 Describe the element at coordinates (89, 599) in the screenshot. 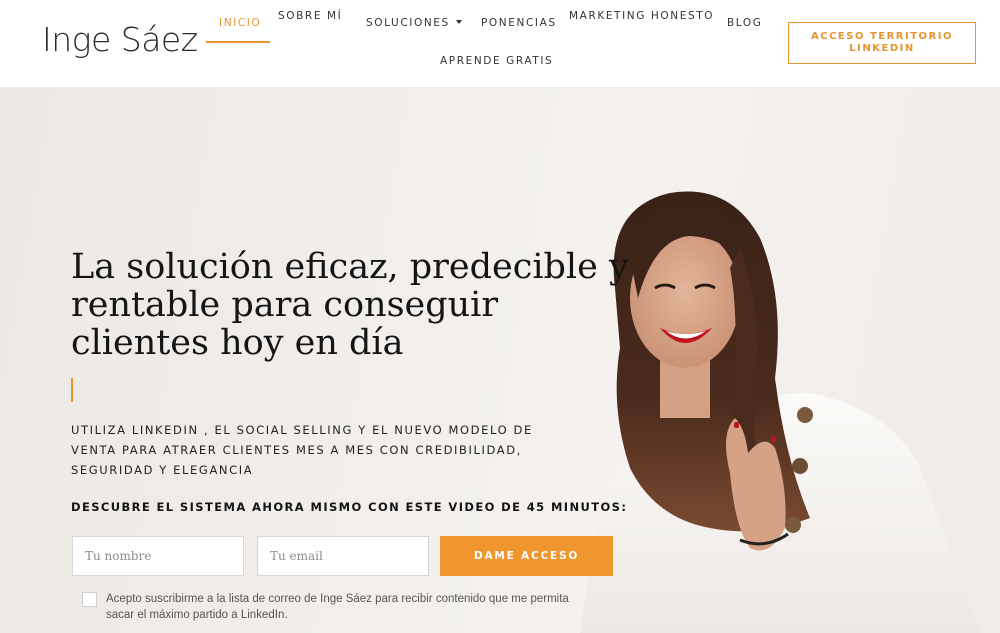

I see `consent-checkbox` at that location.